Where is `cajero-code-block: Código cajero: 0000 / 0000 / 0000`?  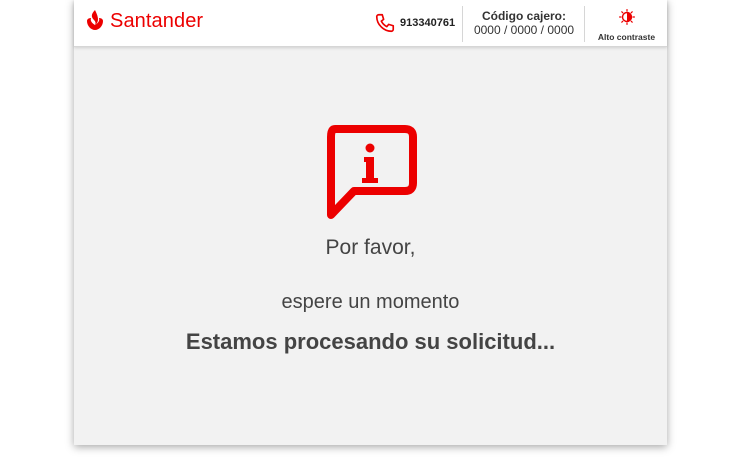
cajero-code-block: Código cajero: 0000 / 0000 / 0000 is located at coordinates (524, 23).